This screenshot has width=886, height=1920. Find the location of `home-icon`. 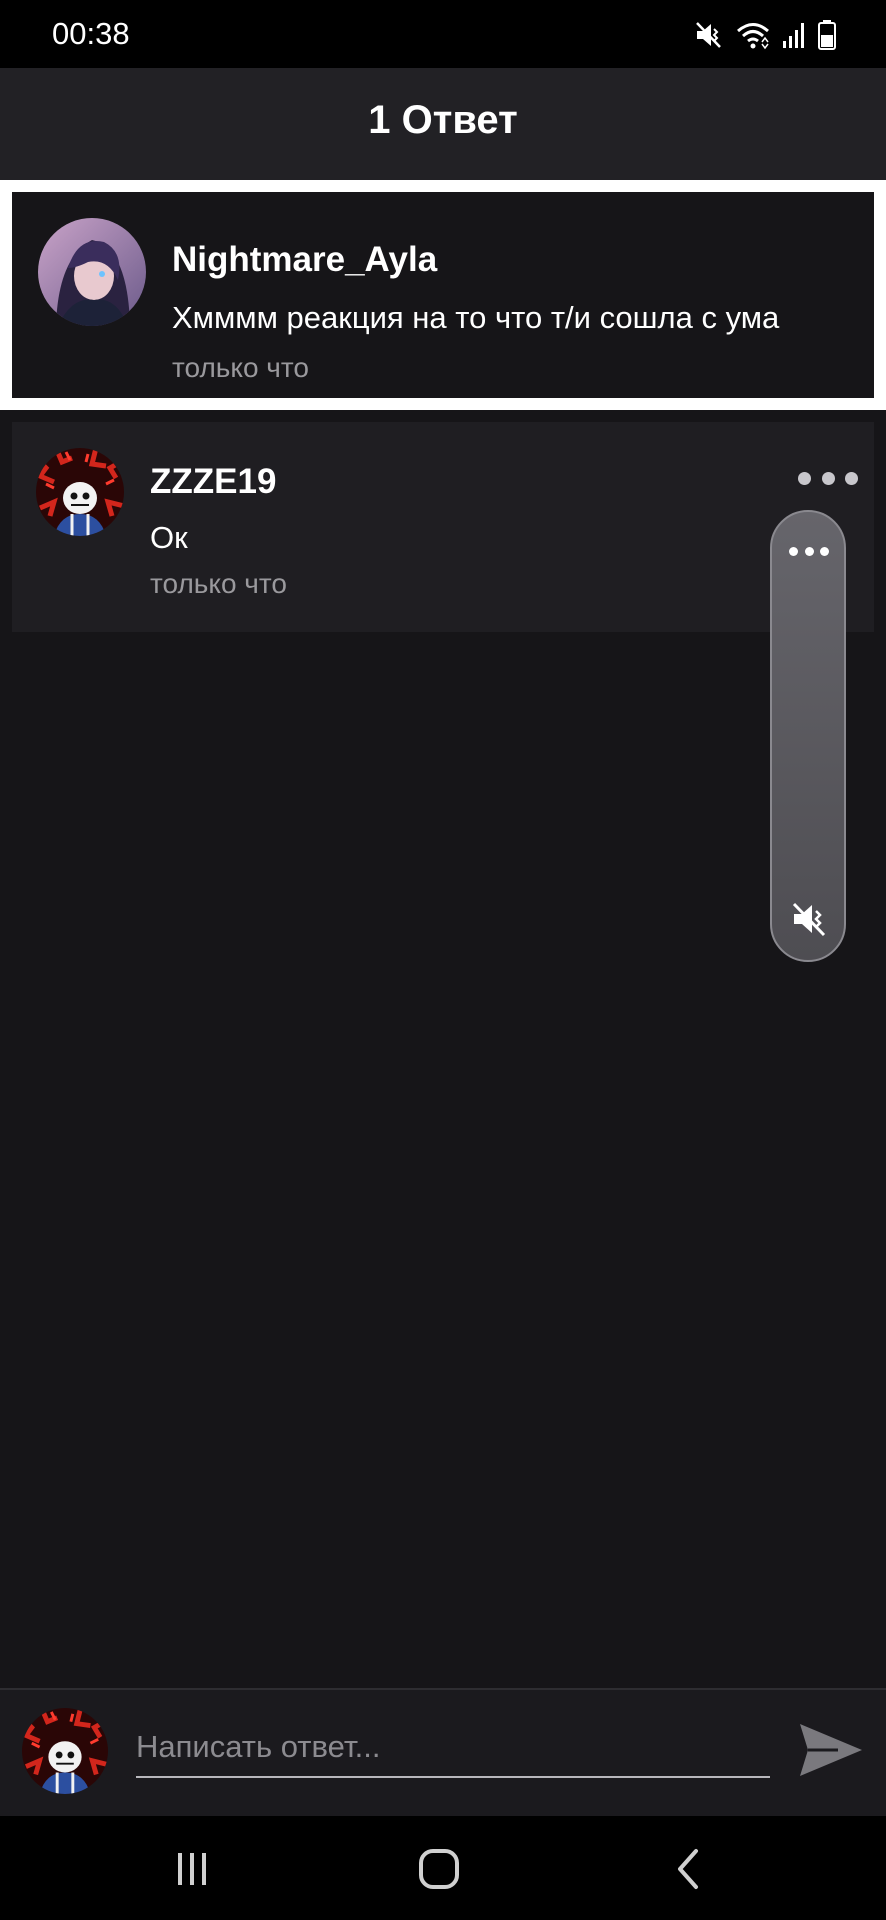

home-icon is located at coordinates (439, 1869).